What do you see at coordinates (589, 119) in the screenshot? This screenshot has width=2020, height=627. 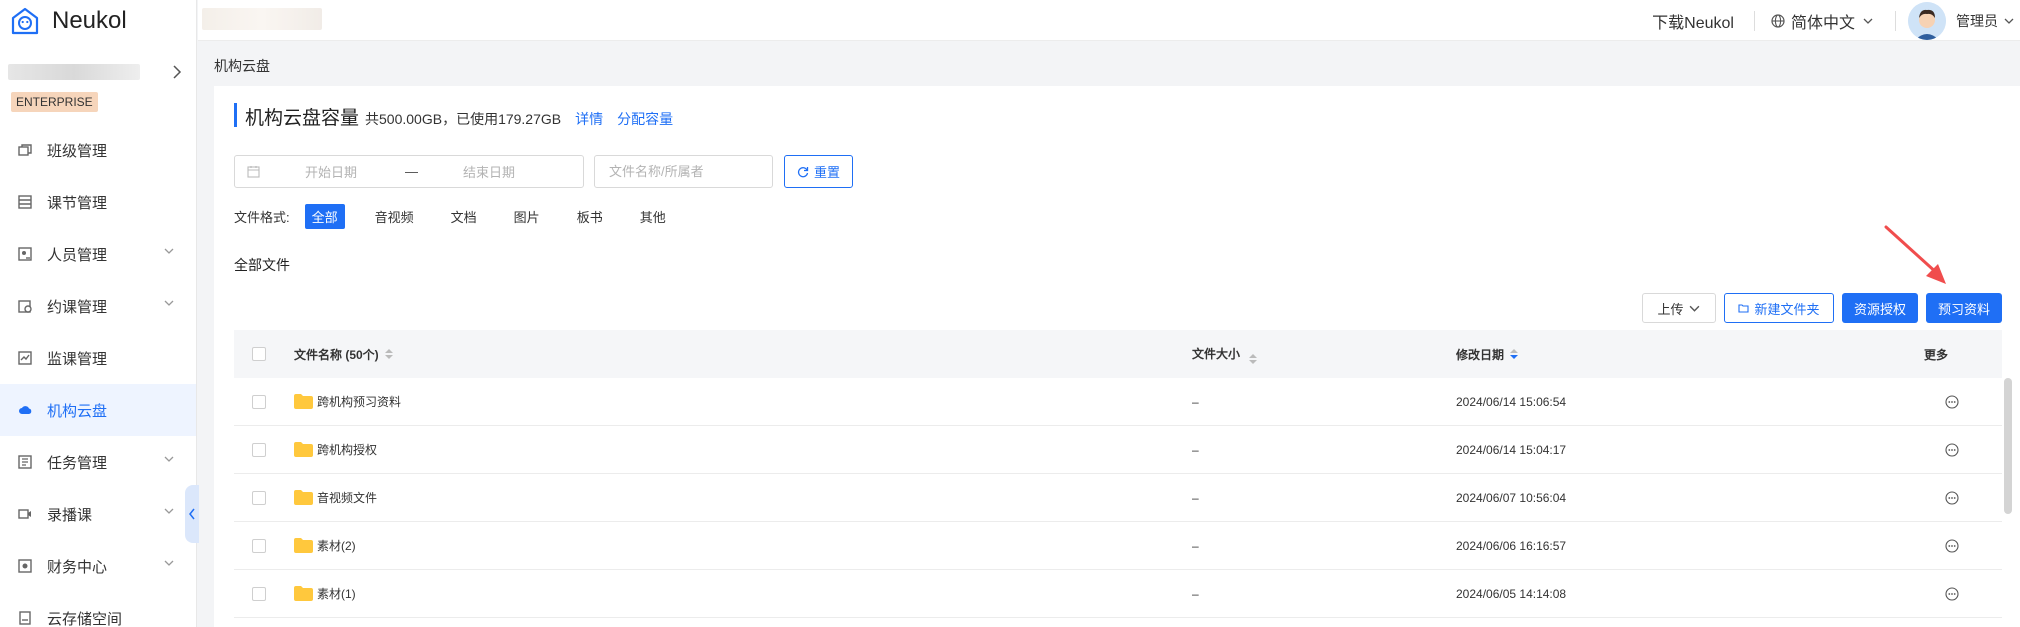 I see `detail-link: 详情` at bounding box center [589, 119].